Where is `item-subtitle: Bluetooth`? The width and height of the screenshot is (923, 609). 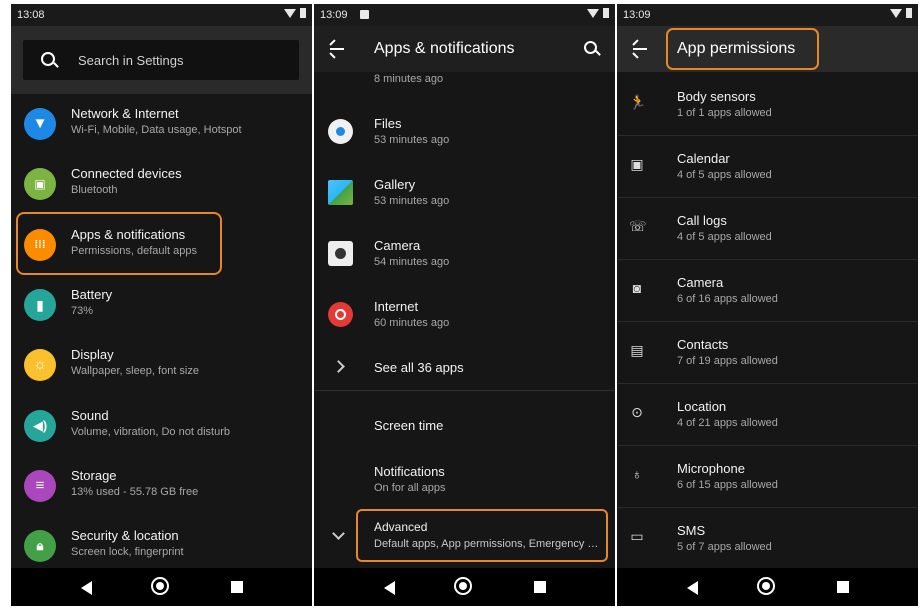
item-subtitle: Bluetooth is located at coordinates (94, 190).